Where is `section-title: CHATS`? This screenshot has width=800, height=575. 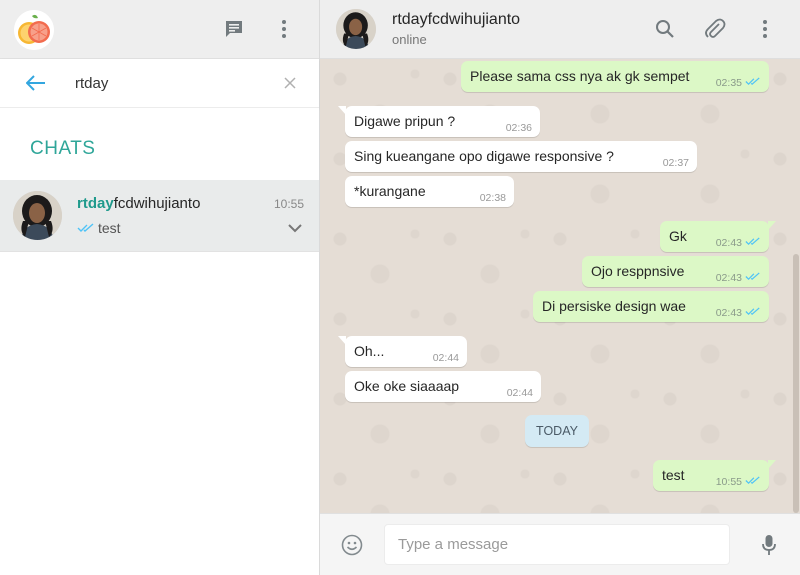
section-title: CHATS is located at coordinates (63, 148).